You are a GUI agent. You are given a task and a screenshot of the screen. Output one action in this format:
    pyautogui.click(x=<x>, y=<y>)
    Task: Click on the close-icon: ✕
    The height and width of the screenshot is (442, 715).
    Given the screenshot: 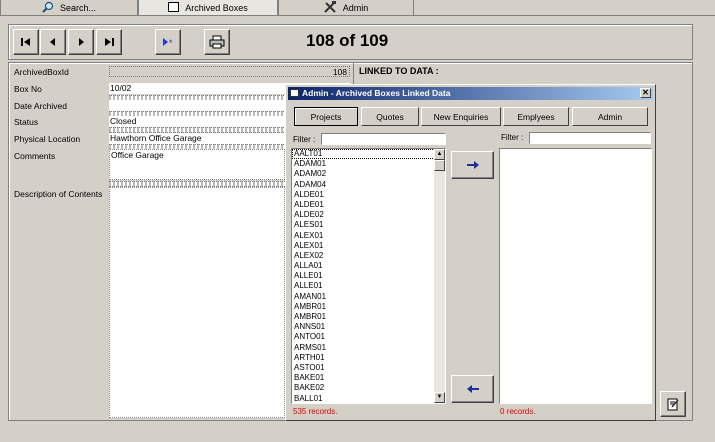 What is the action you would take?
    pyautogui.click(x=645, y=92)
    